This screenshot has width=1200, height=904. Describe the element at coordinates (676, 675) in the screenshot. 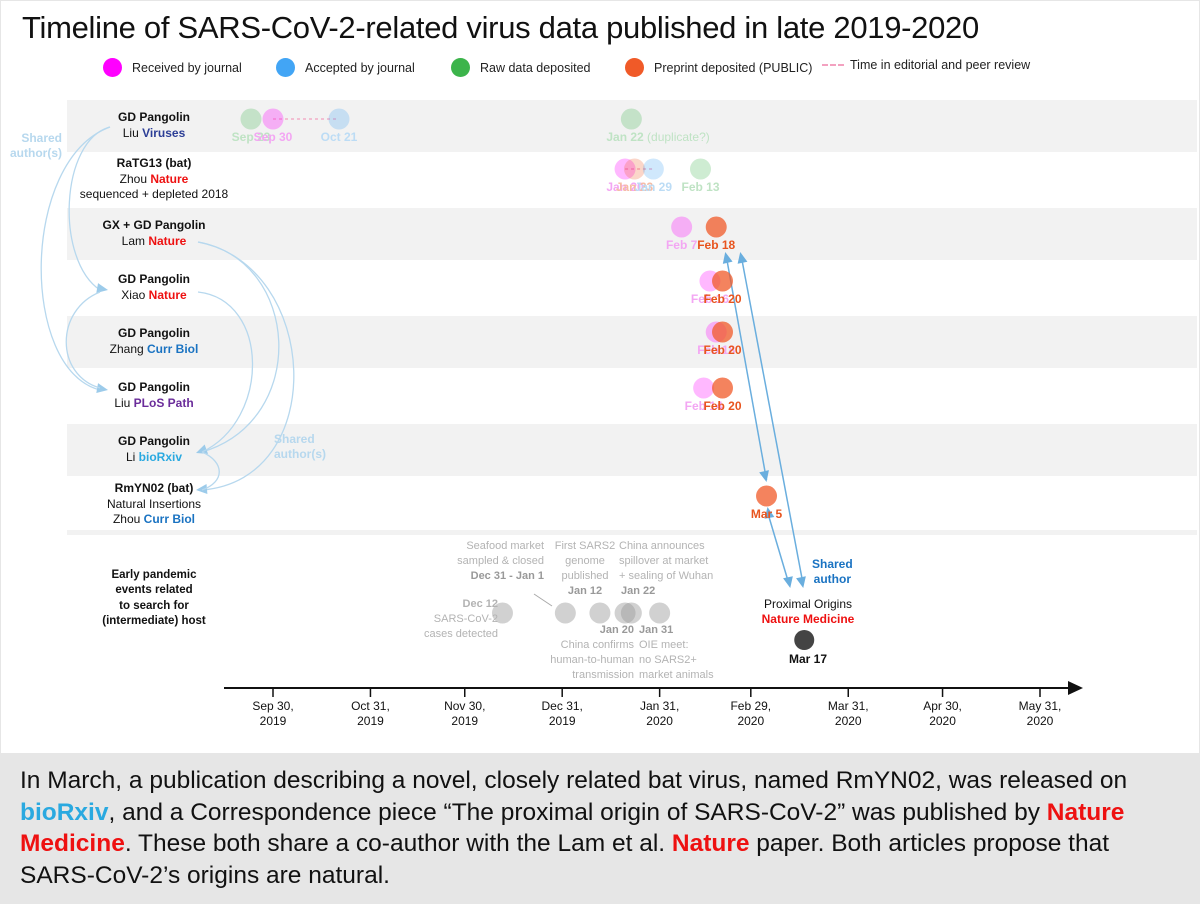

I see `event-text: market animals` at that location.